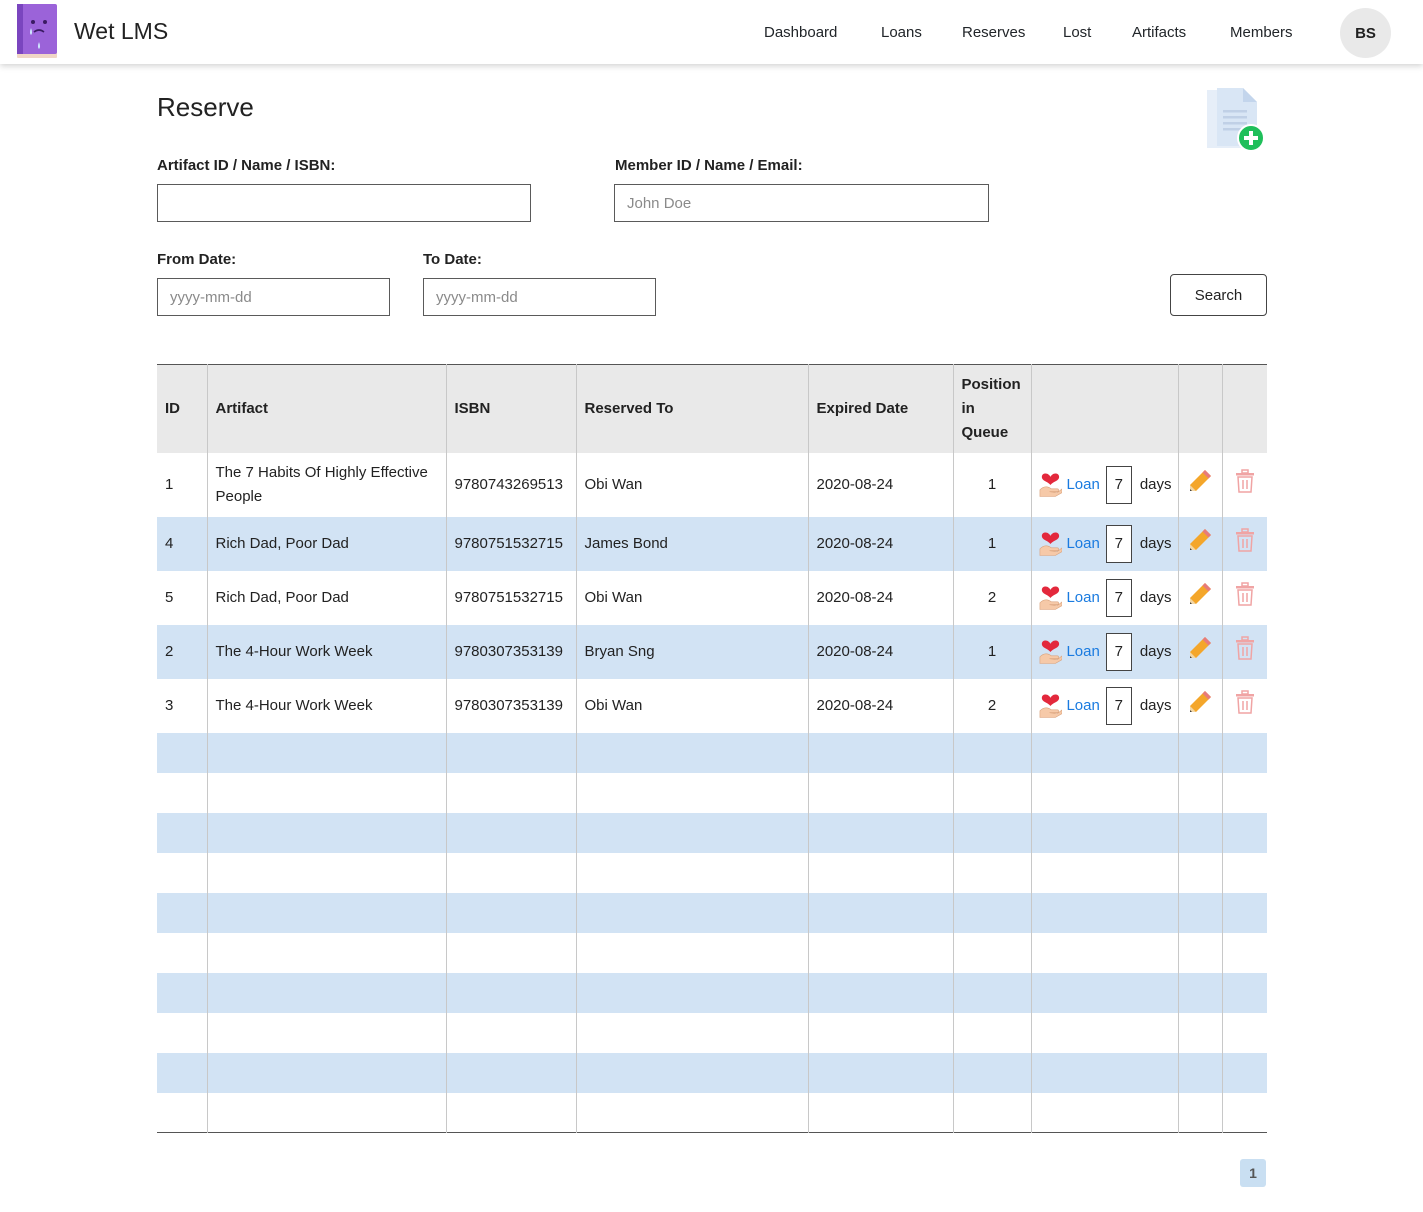 This screenshot has height=1212, width=1423. I want to click on header-loan-actions, so click(1104, 408).